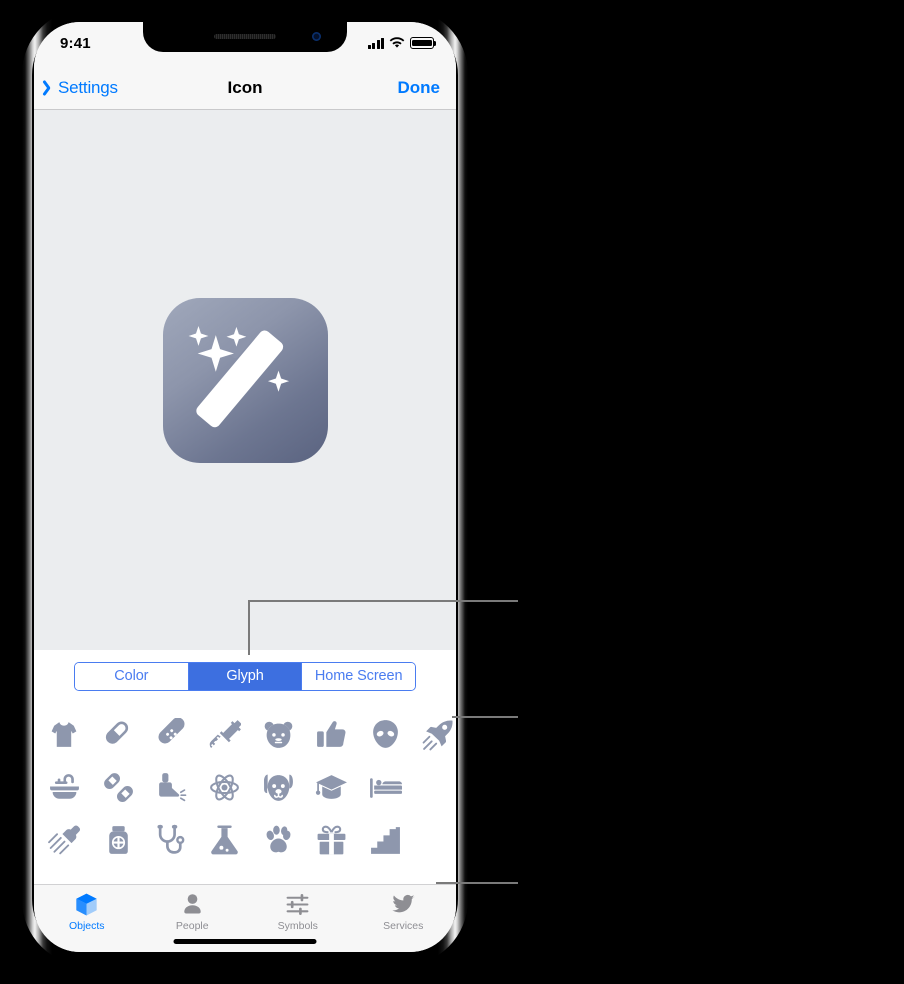  What do you see at coordinates (331, 734) in the screenshot?
I see `thumbs-up-glyph` at bounding box center [331, 734].